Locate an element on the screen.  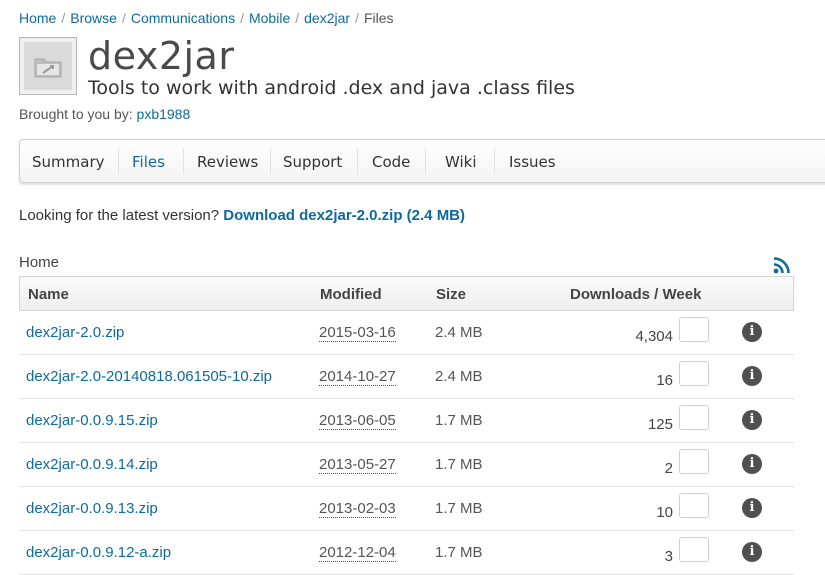
file-name-link: dex2jar-2.0-20140818.061505-10.zip is located at coordinates (149, 376).